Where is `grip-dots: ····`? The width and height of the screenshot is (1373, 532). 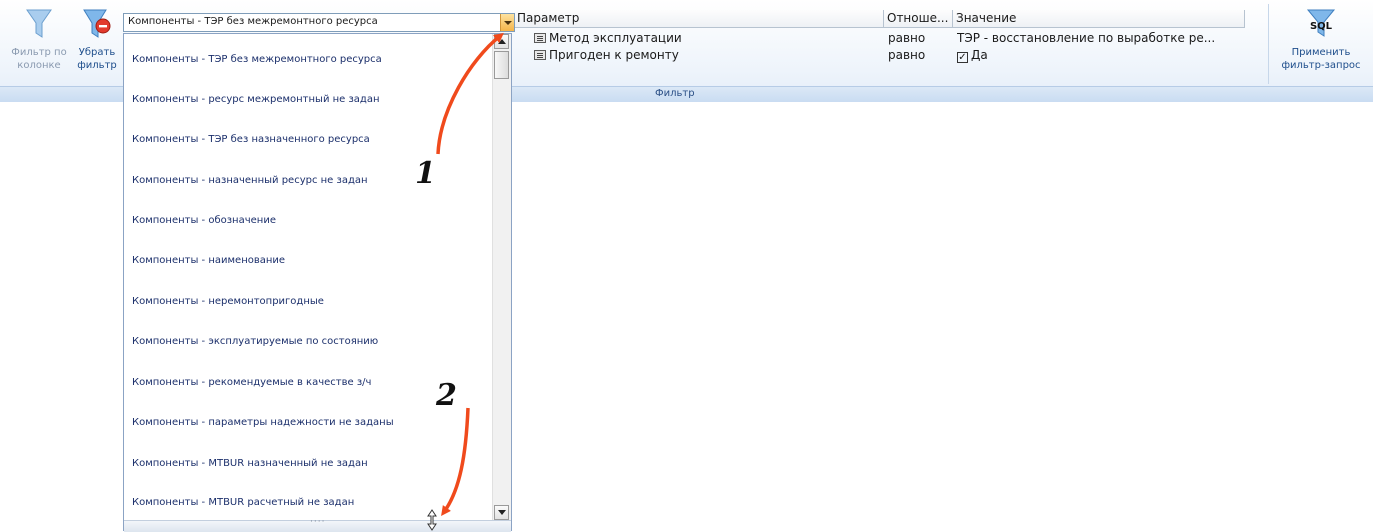 grip-dots: ···· is located at coordinates (318, 522).